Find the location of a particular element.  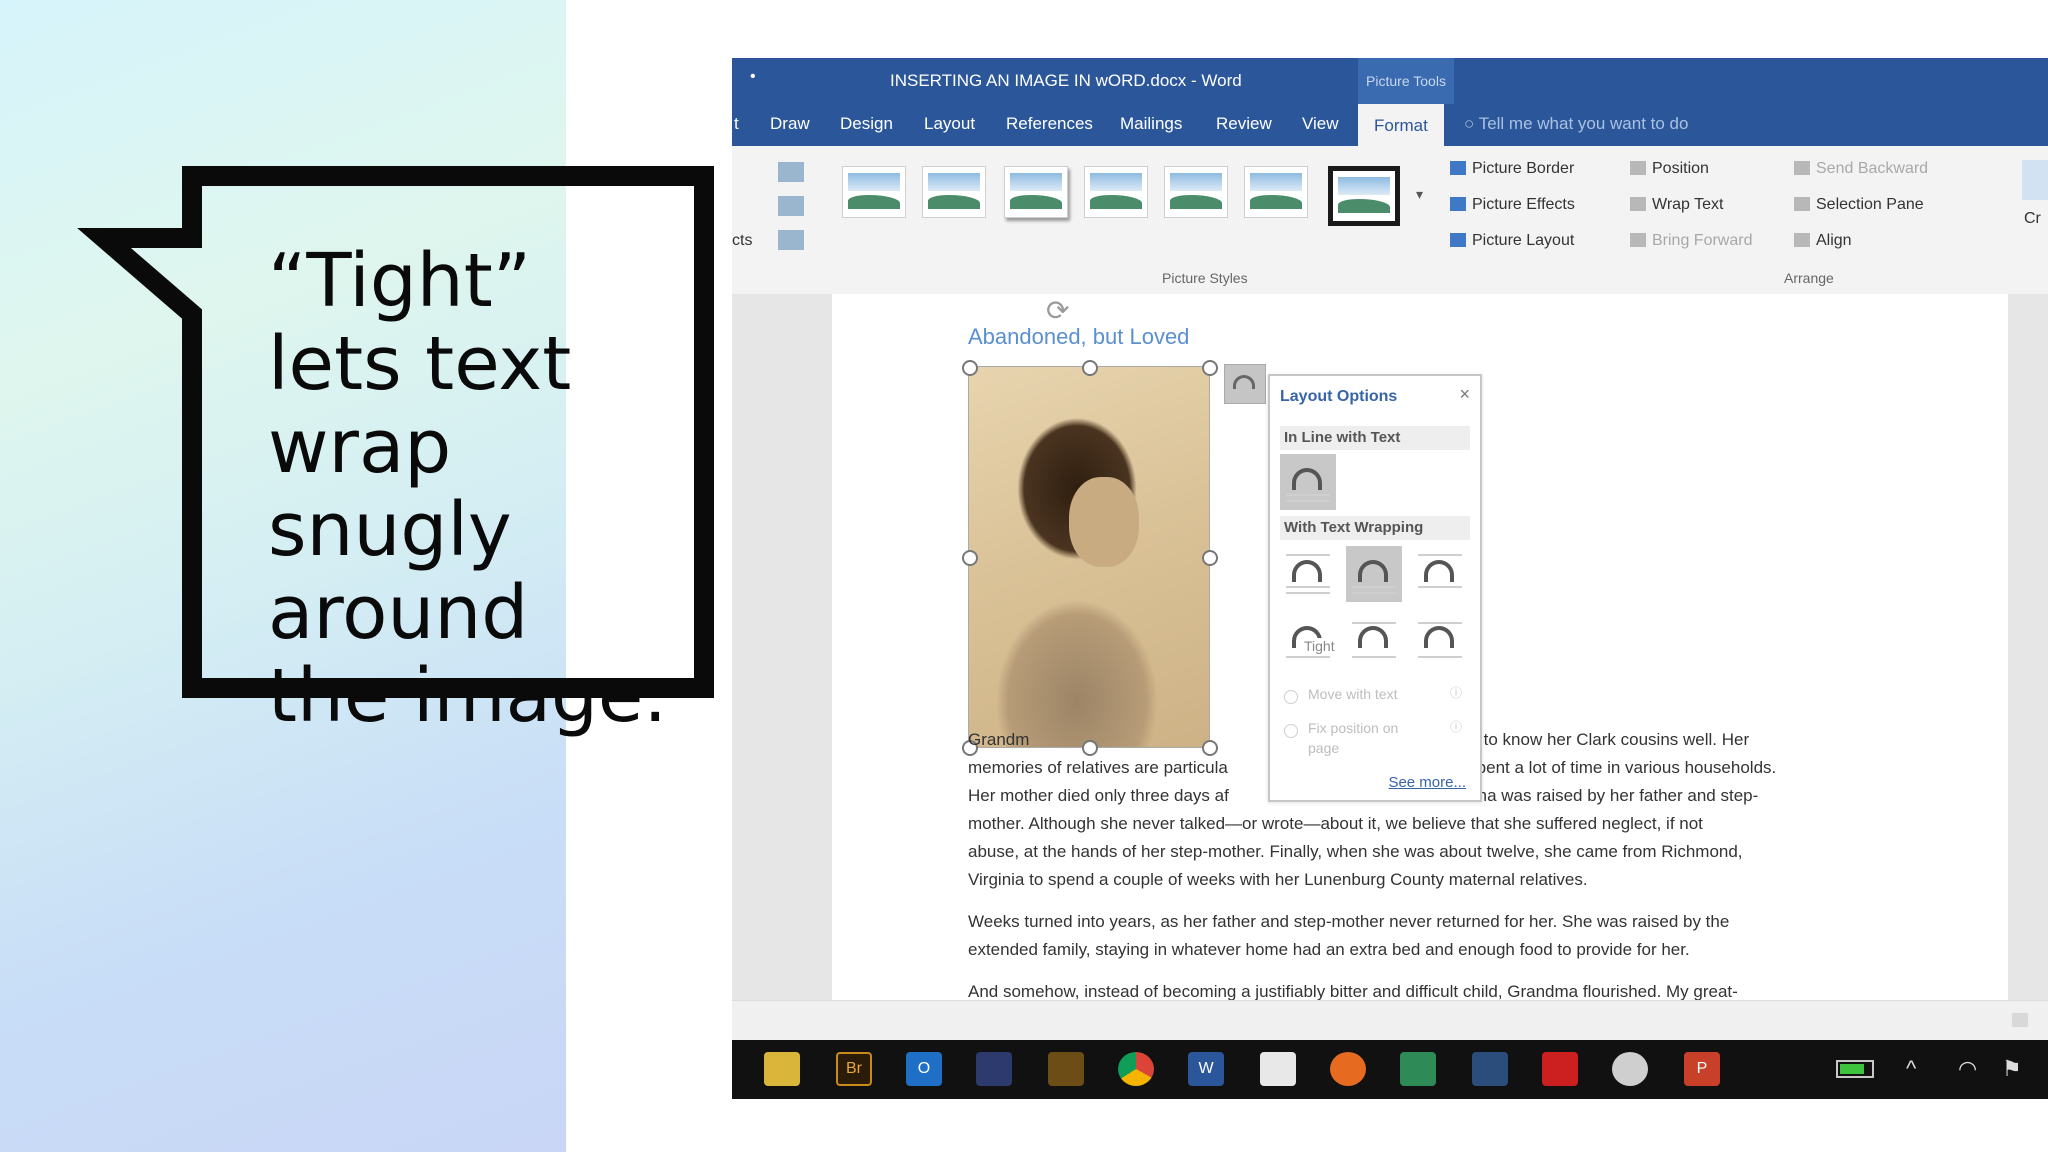

tray-chevron-icon: ^ is located at coordinates (1911, 1069).